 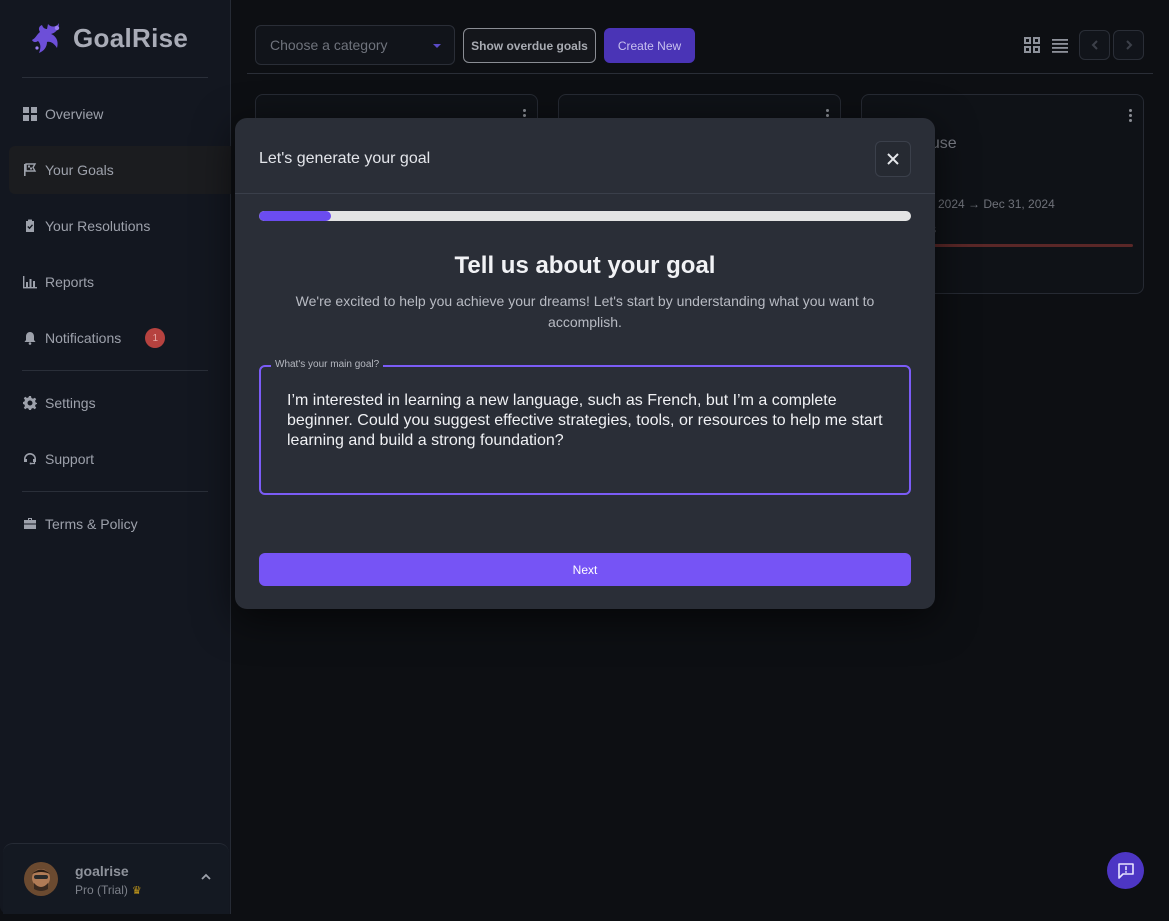 I want to click on list-view-icon, so click(x=1060, y=45).